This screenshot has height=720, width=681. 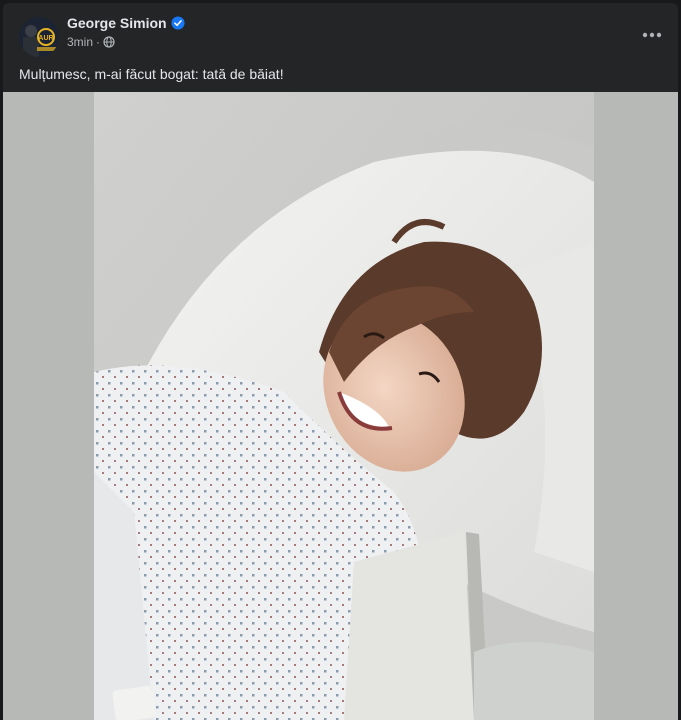 What do you see at coordinates (80, 42) in the screenshot?
I see `post-timestamp: 3min` at bounding box center [80, 42].